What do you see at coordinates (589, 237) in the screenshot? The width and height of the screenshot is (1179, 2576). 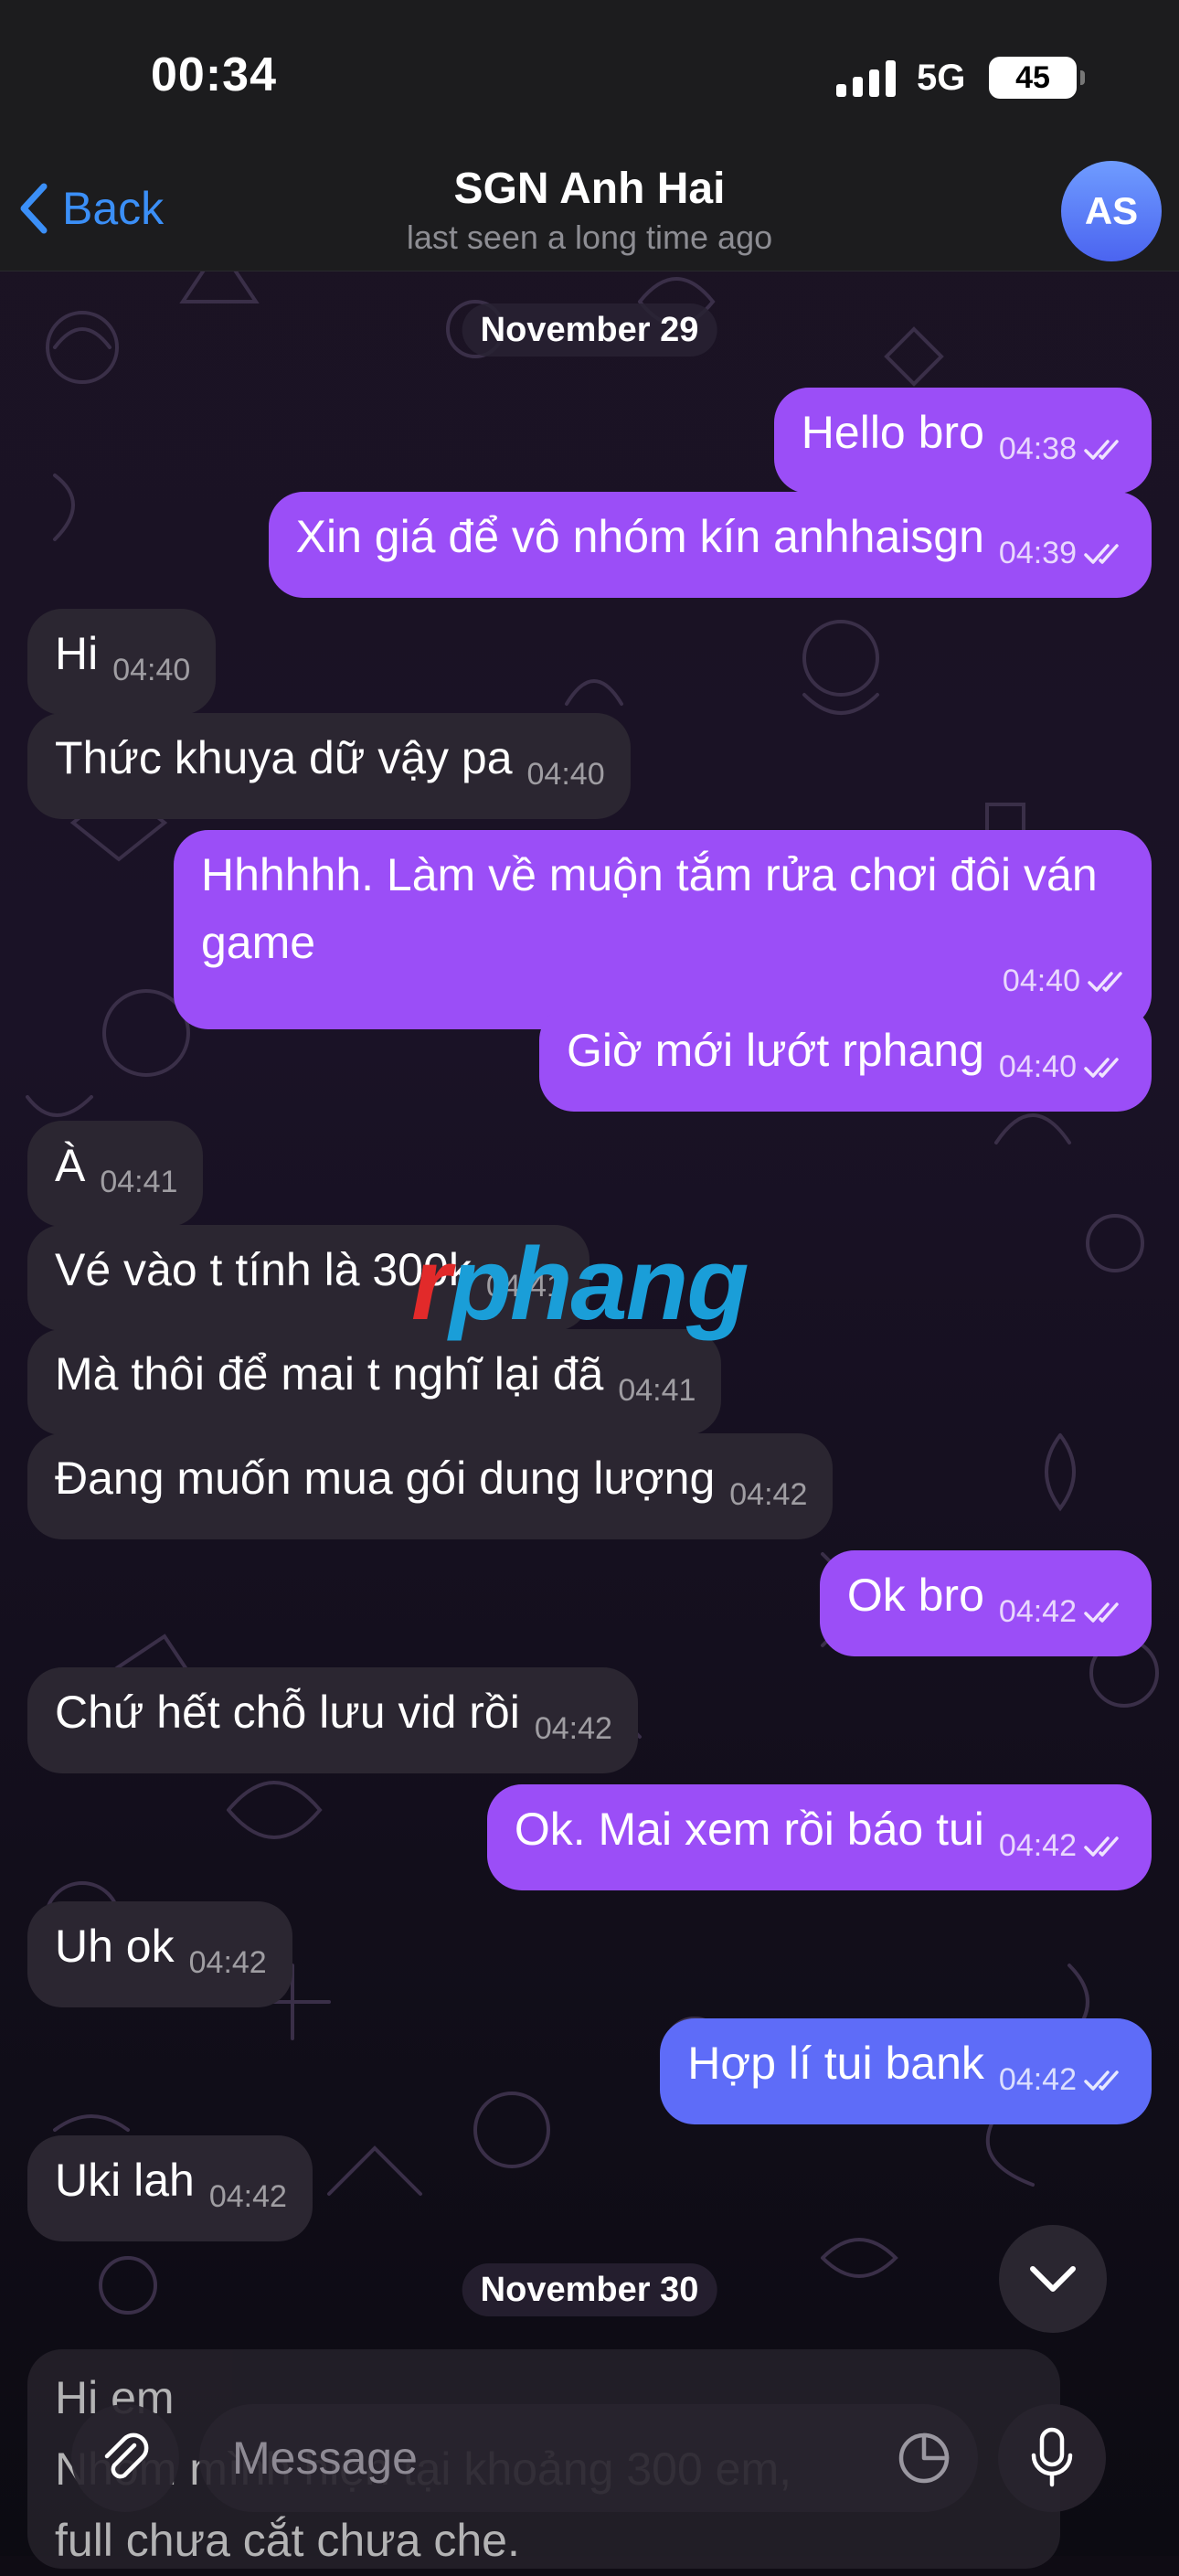 I see `last-seen-status: last seen a long time ago` at bounding box center [589, 237].